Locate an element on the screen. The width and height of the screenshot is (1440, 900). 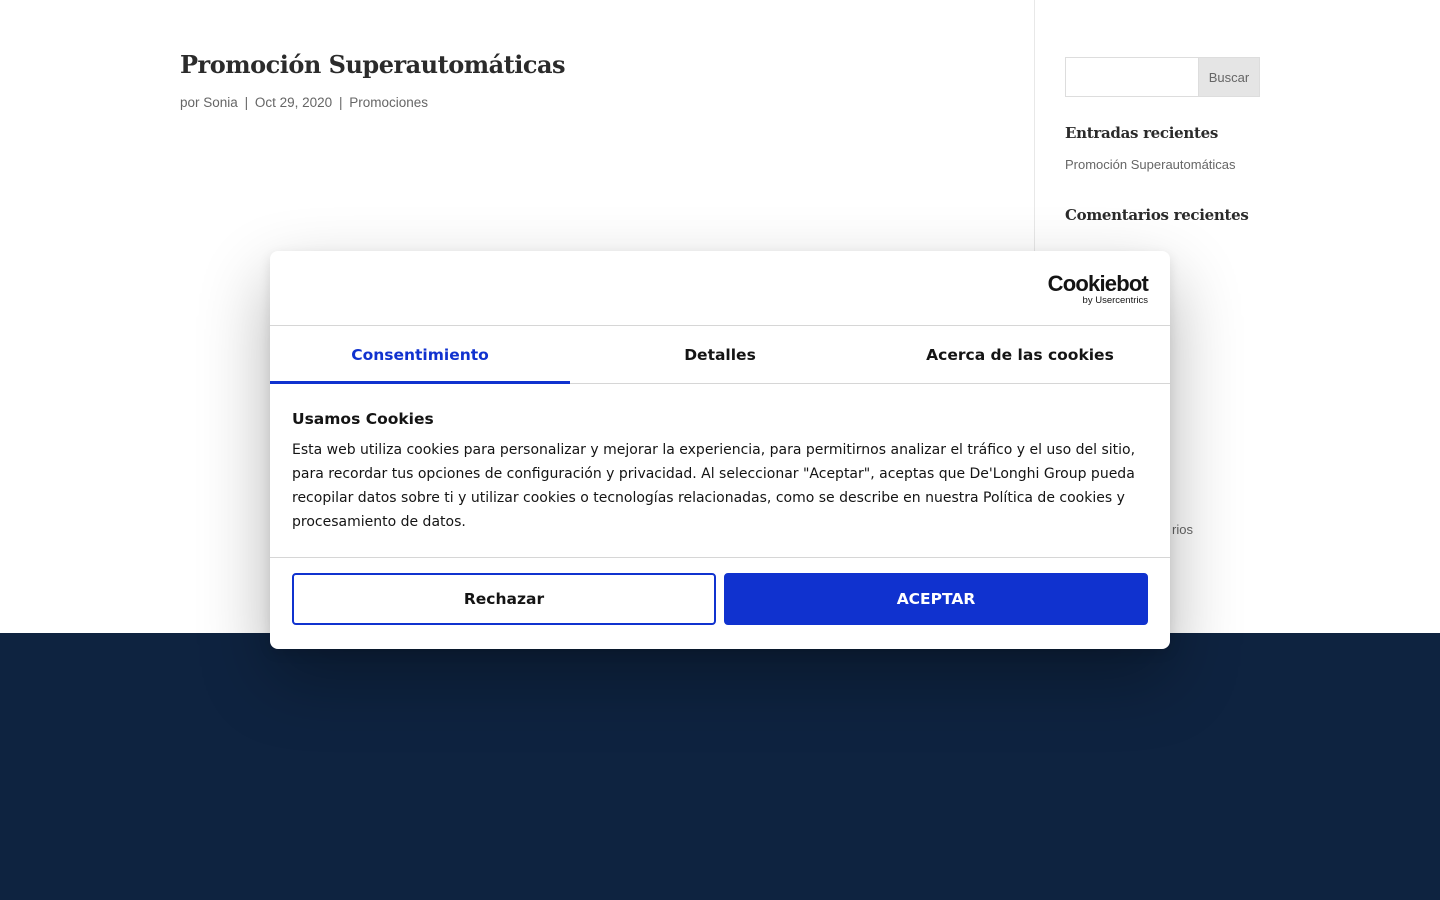
post-date: Oct 29, 2020 is located at coordinates (293, 102).